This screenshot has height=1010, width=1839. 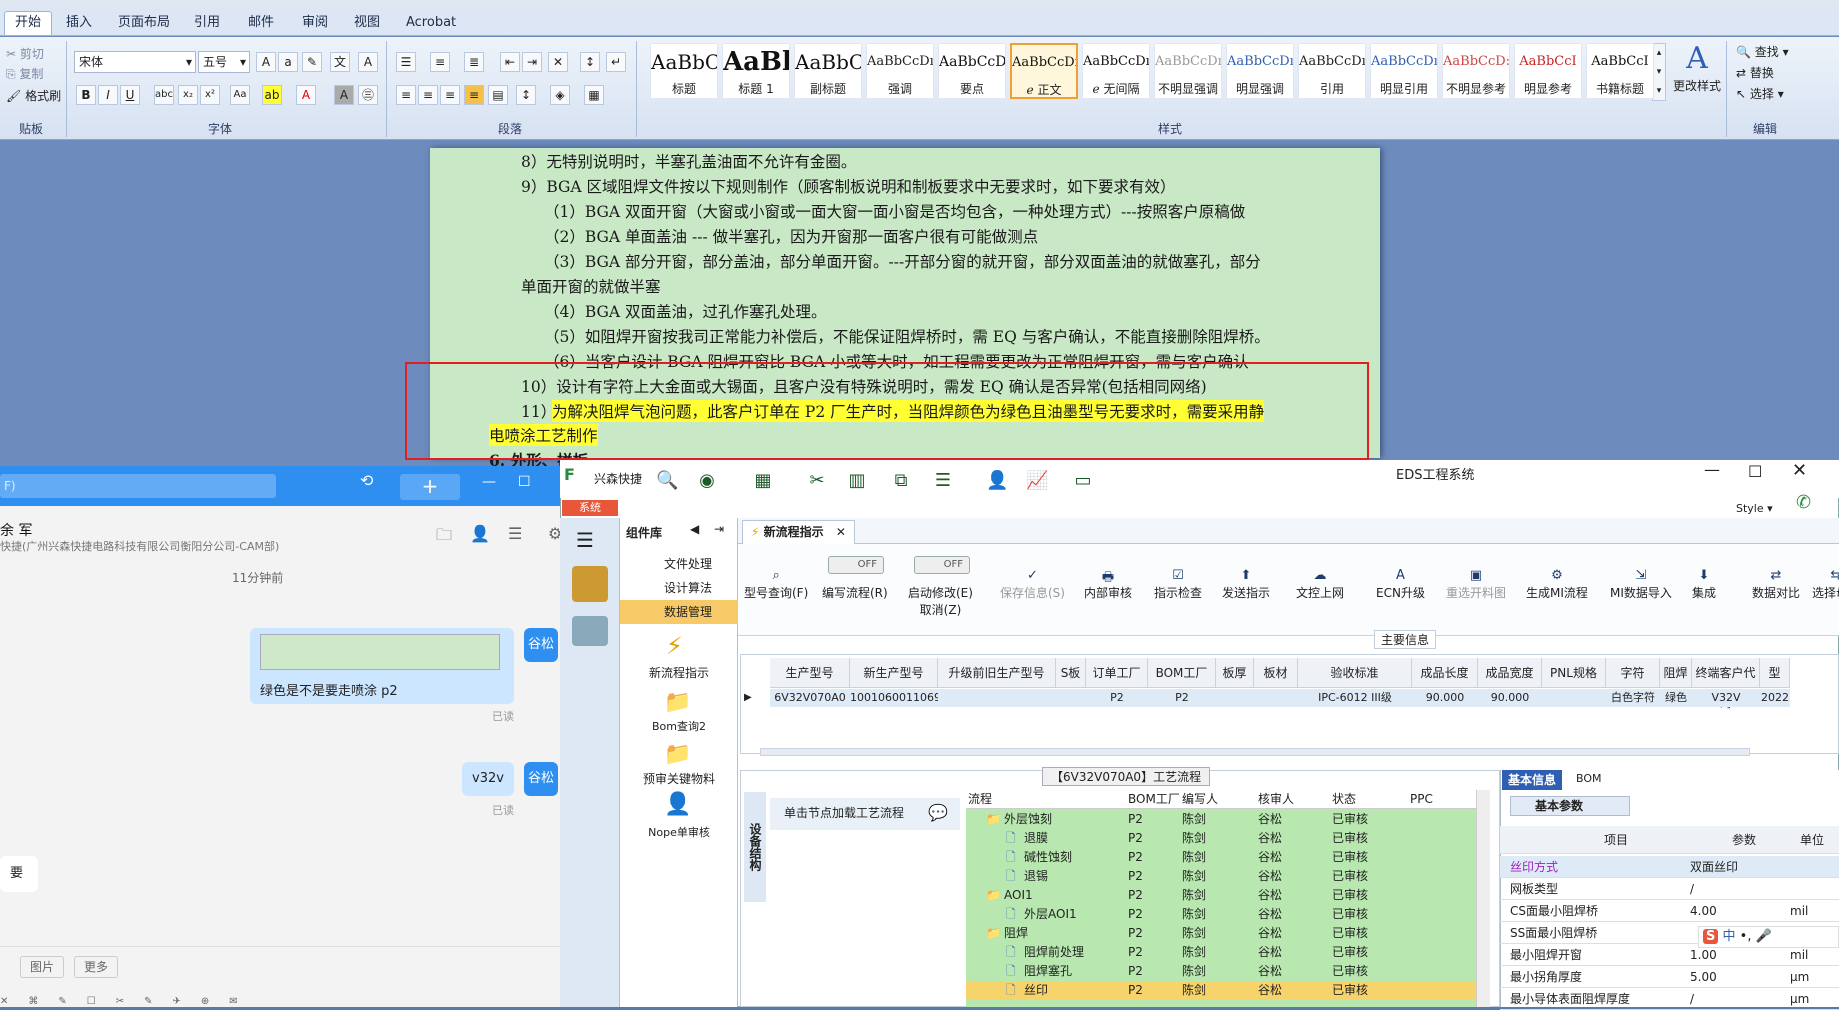 I want to click on tab-basic-info: 基本信息, so click(x=1532, y=780).